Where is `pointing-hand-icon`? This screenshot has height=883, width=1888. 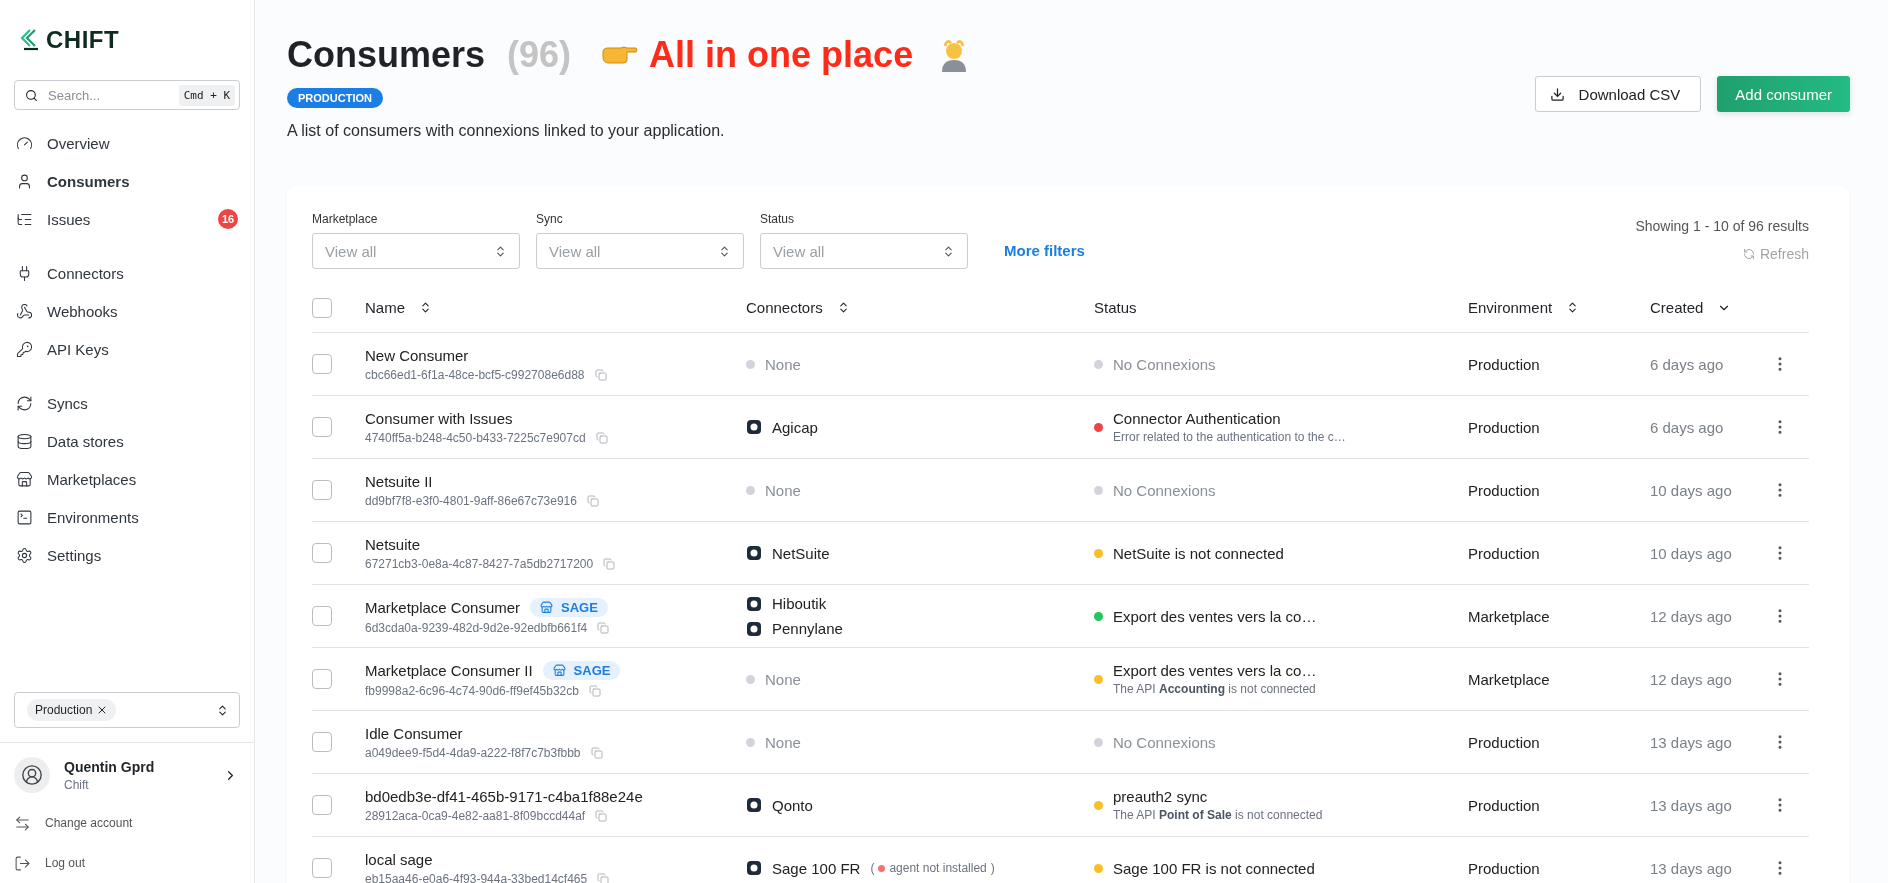 pointing-hand-icon is located at coordinates (620, 55).